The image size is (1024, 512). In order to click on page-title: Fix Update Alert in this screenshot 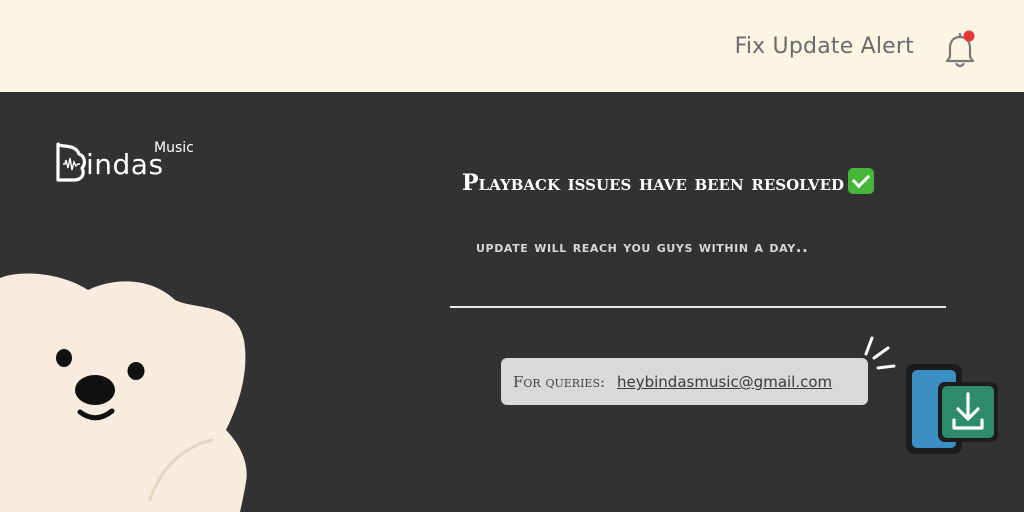, I will do `click(824, 46)`.